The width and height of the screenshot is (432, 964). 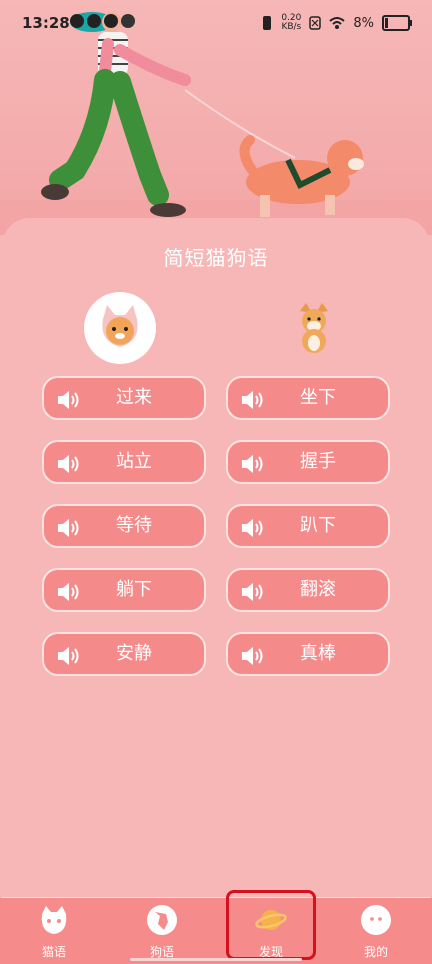 What do you see at coordinates (318, 525) in the screenshot?
I see `phrase-label: 趴下` at bounding box center [318, 525].